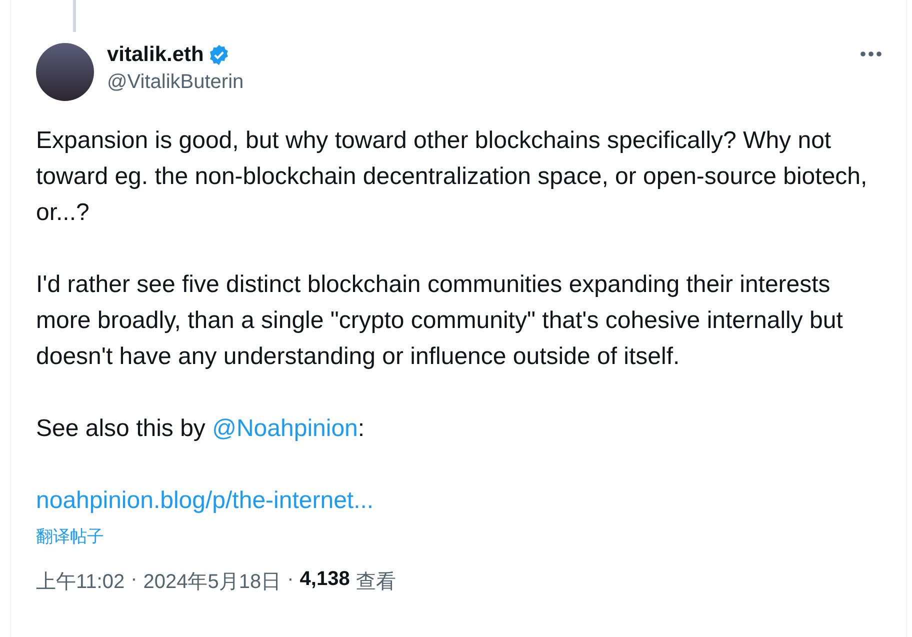  I want to click on views-label: 查看, so click(376, 582).